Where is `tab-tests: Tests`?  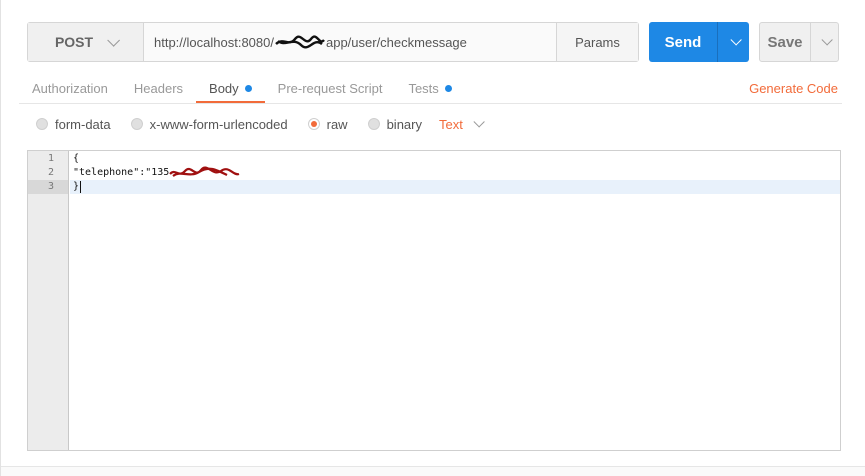 tab-tests: Tests is located at coordinates (429, 88).